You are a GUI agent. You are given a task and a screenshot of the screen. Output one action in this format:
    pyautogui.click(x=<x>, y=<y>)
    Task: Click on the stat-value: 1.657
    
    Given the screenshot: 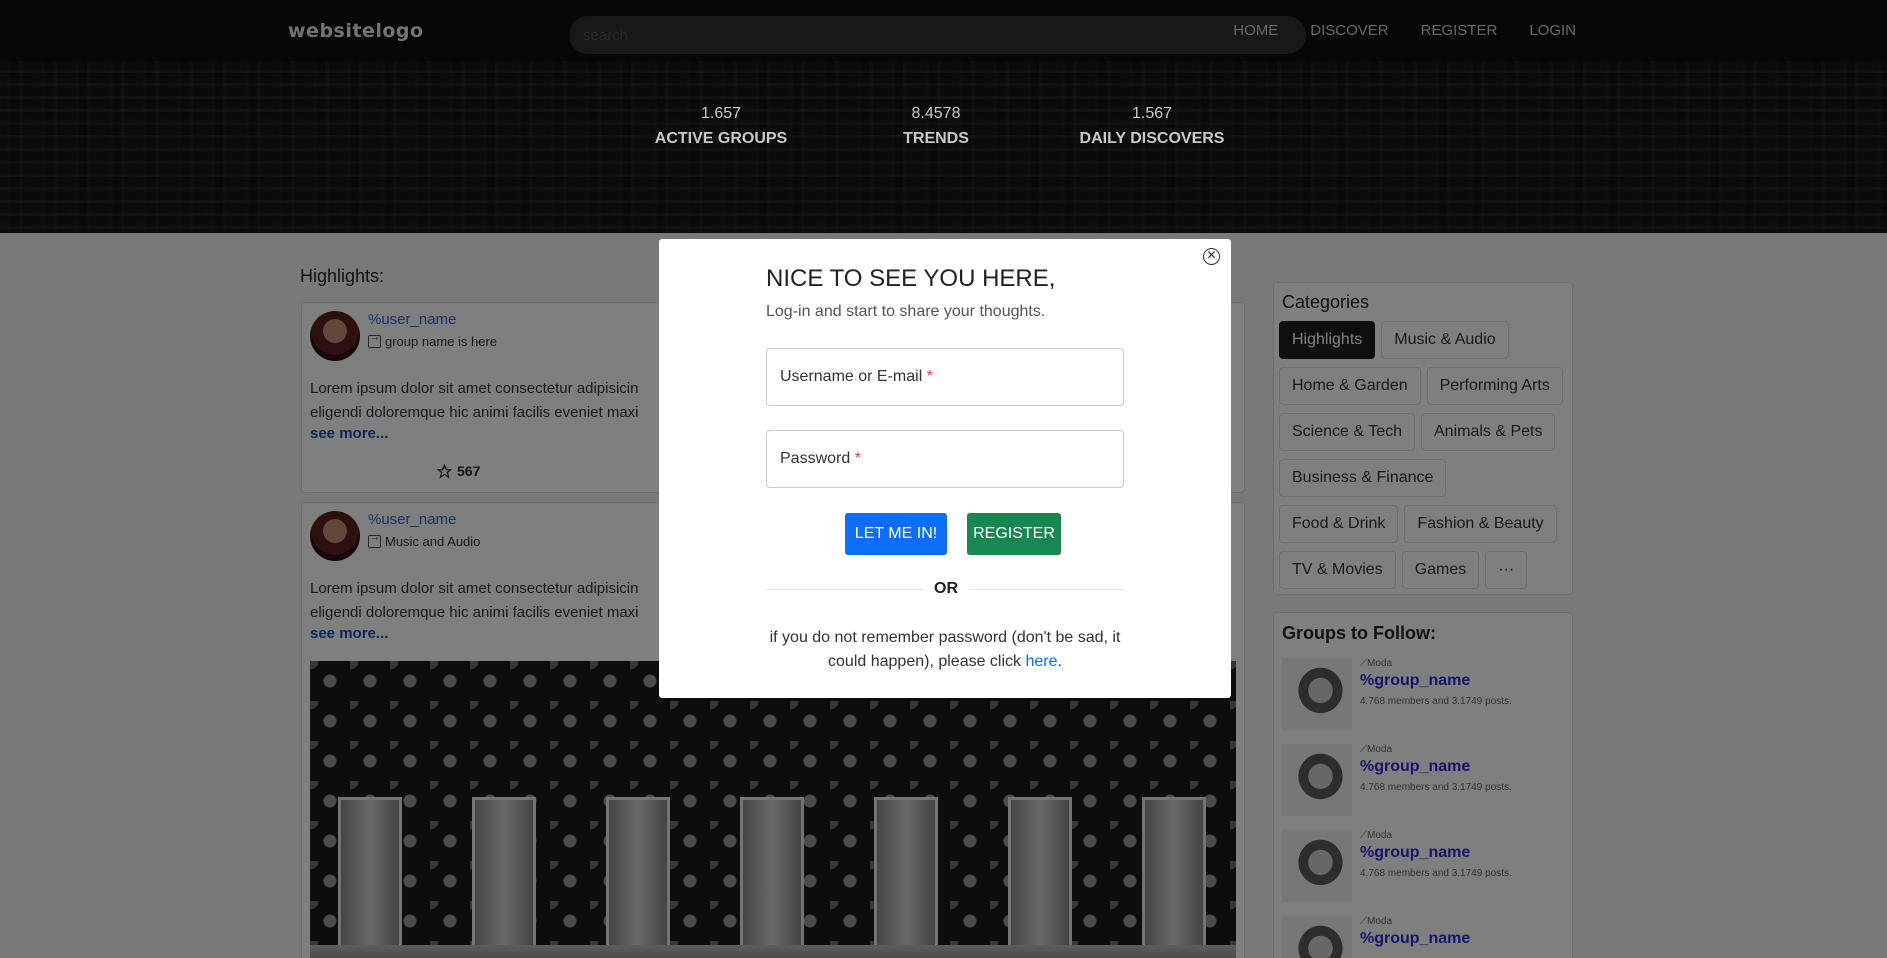 What is the action you would take?
    pyautogui.click(x=721, y=113)
    